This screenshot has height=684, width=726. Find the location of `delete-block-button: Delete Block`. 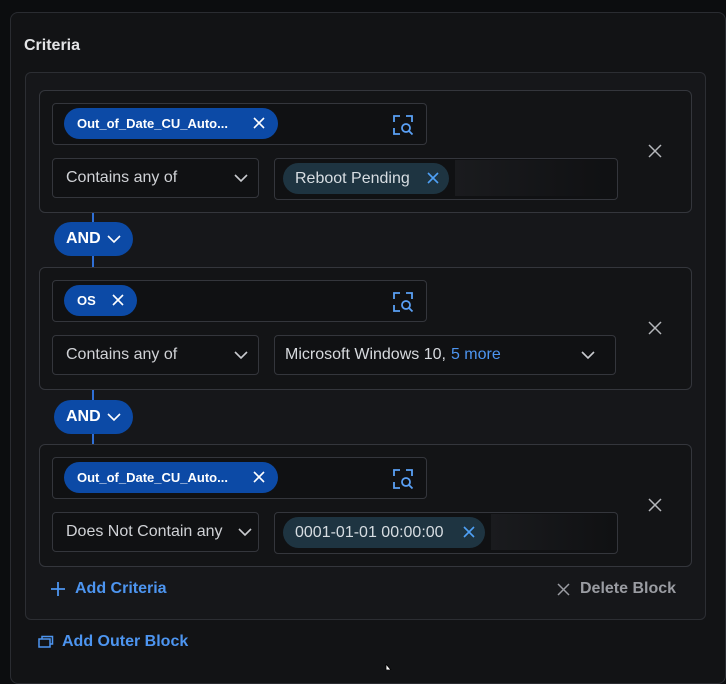

delete-block-button: Delete Block is located at coordinates (616, 589).